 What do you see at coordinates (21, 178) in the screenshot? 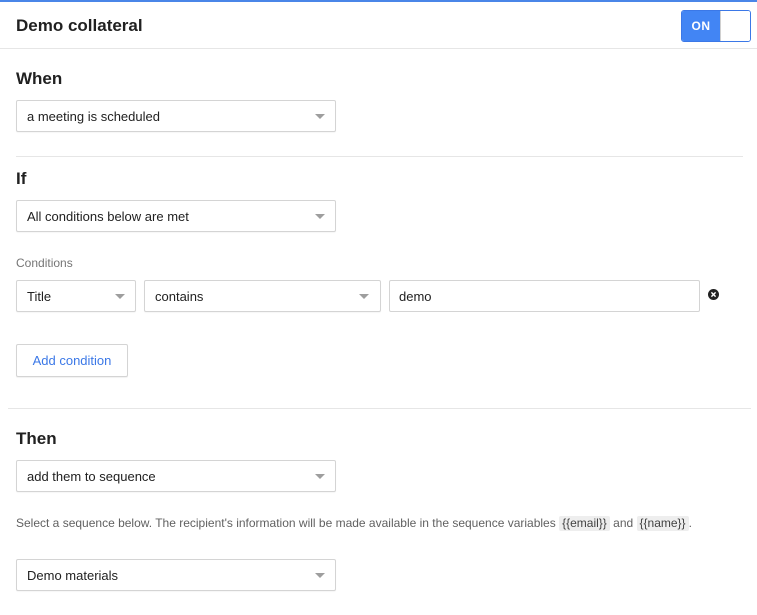
I see `if-title: If` at bounding box center [21, 178].